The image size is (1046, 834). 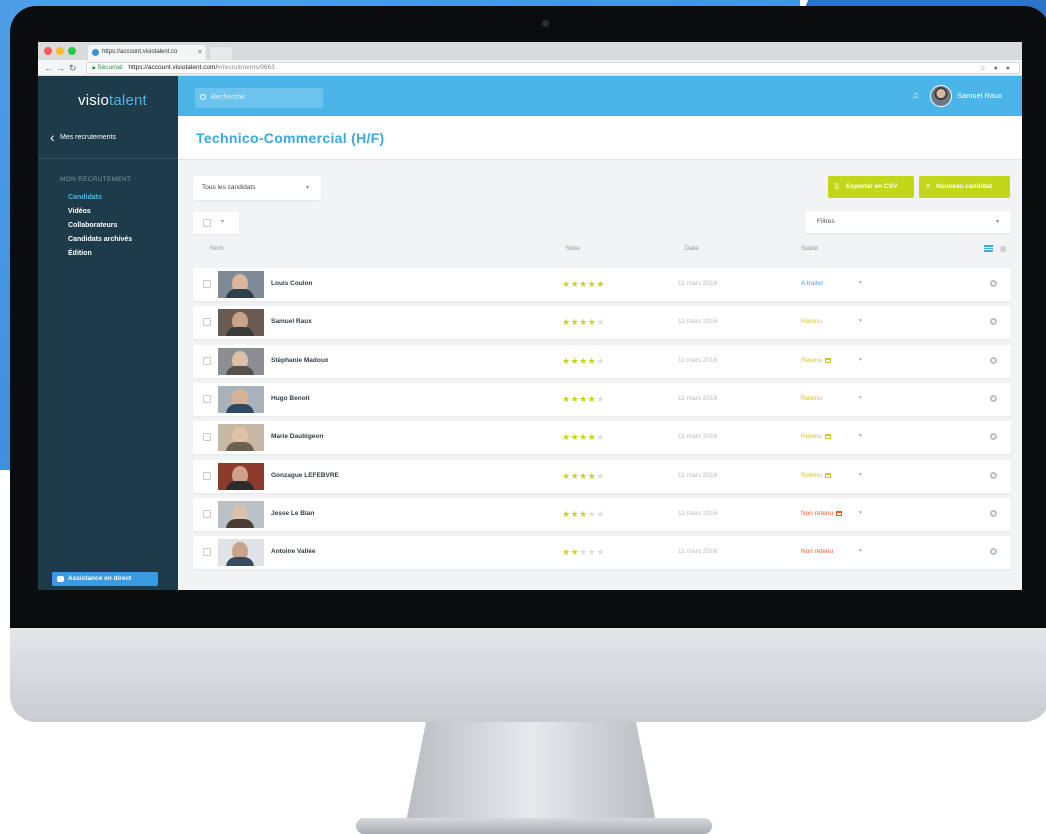 I want to click on back-arrow-icon: ←, so click(x=48, y=68).